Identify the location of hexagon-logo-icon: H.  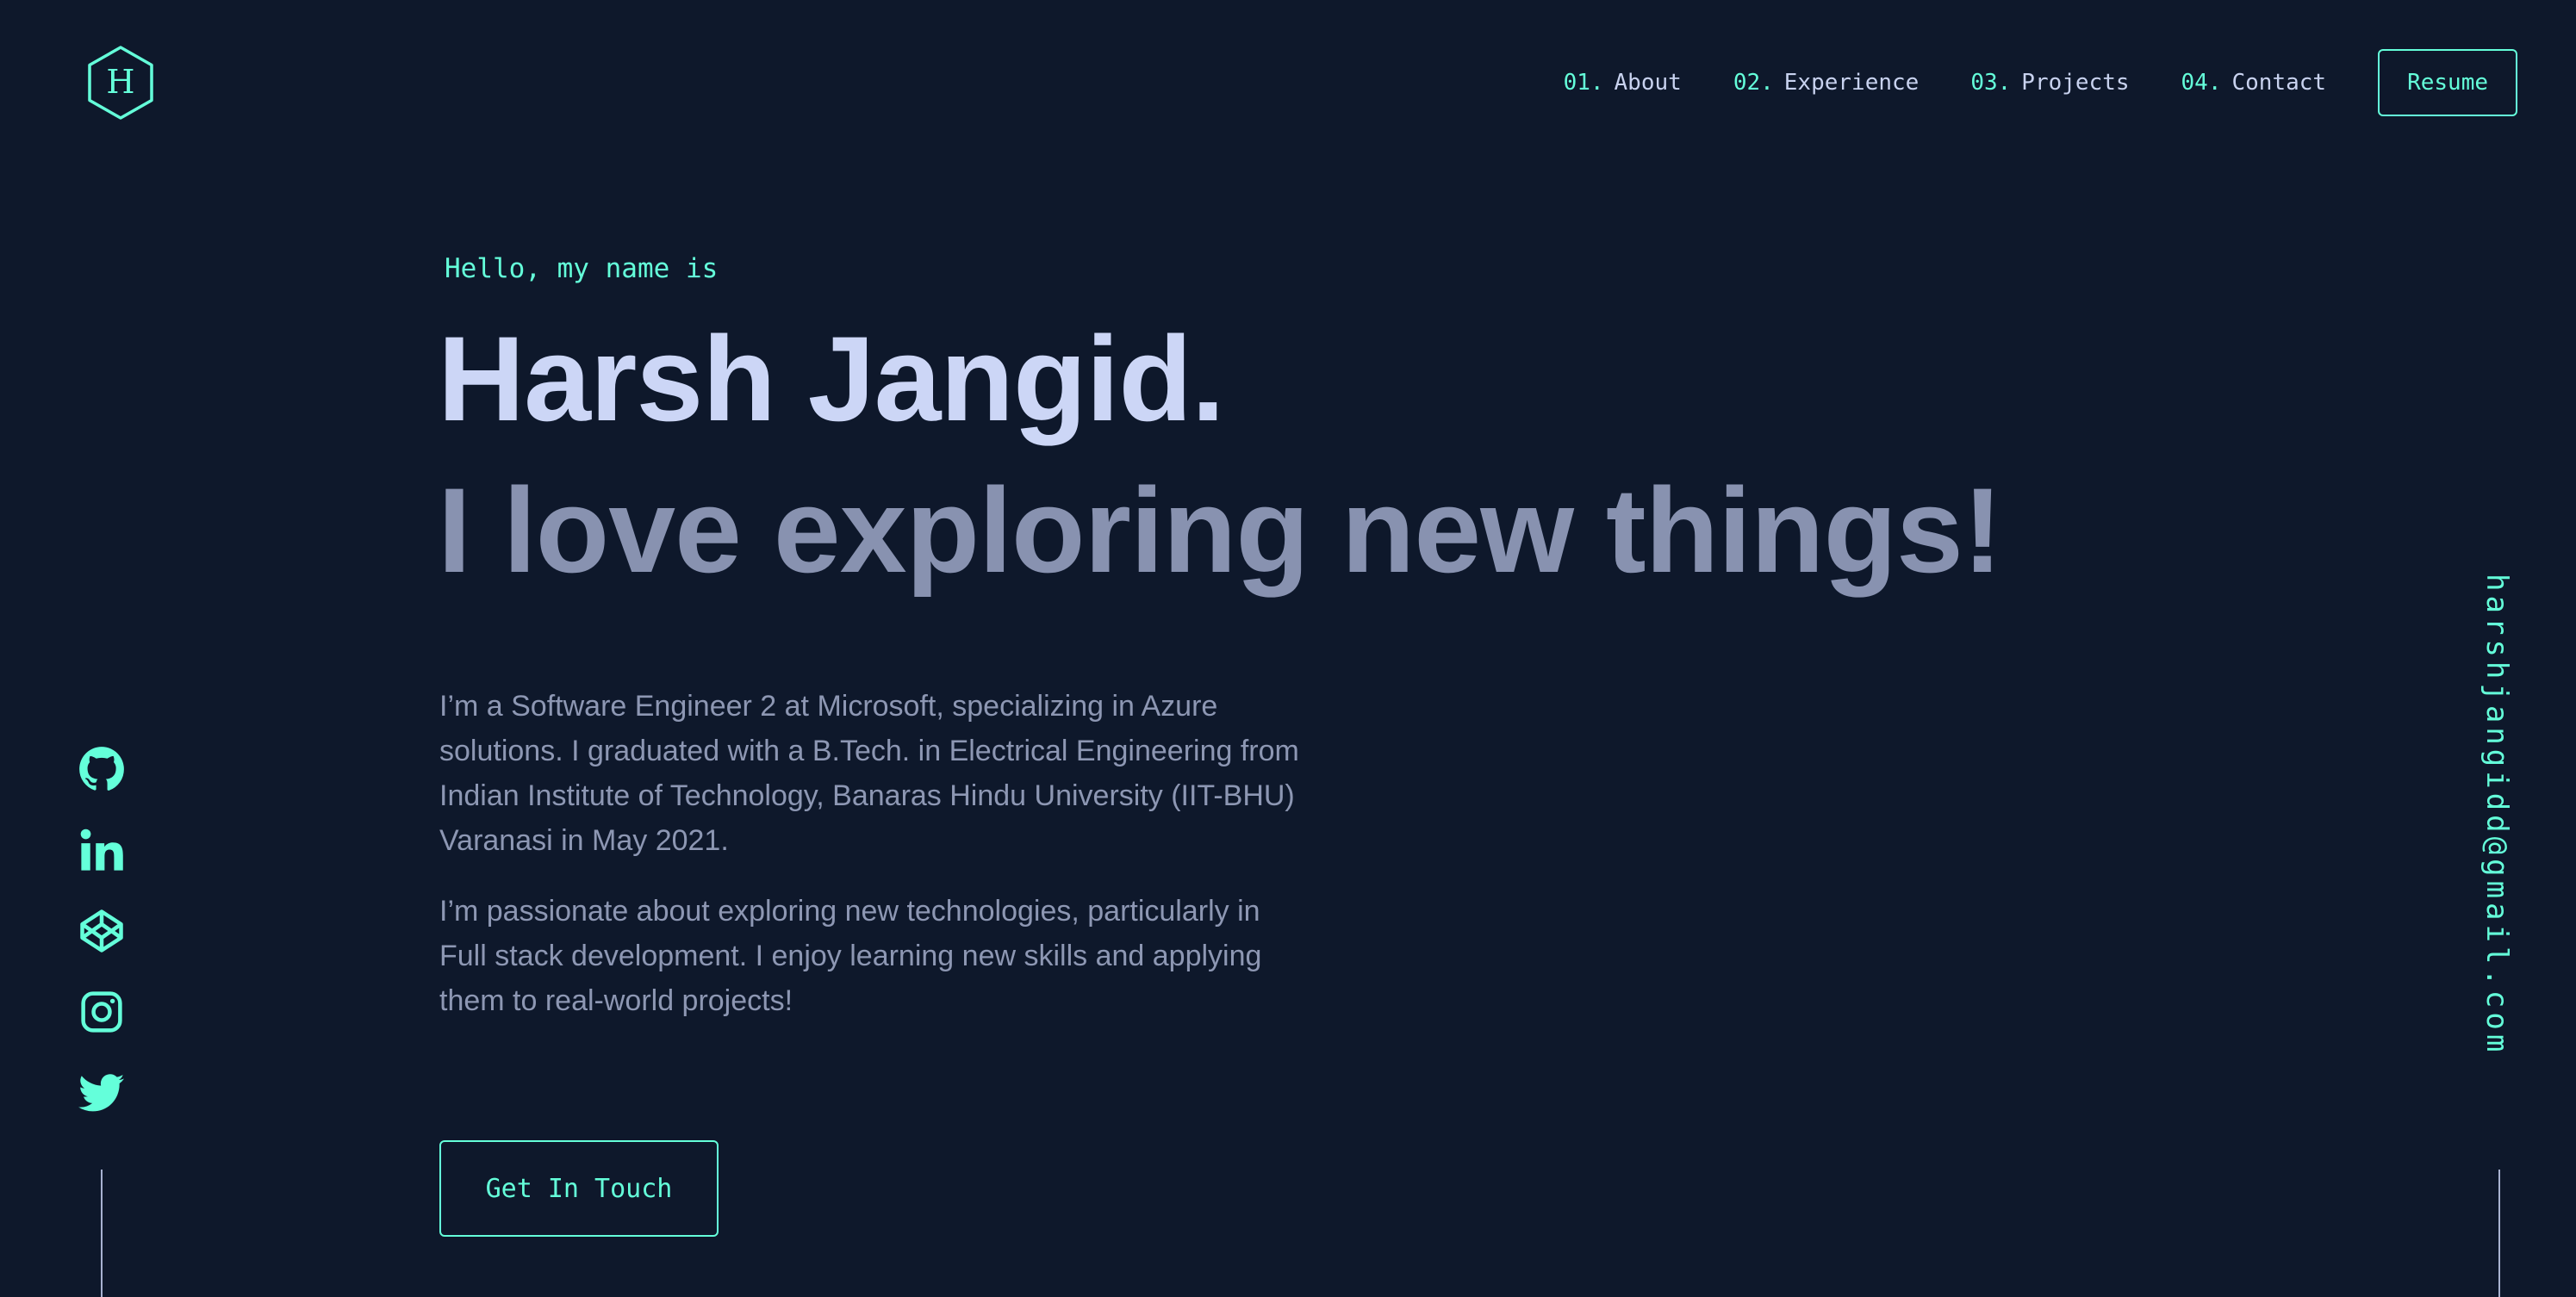
(121, 83).